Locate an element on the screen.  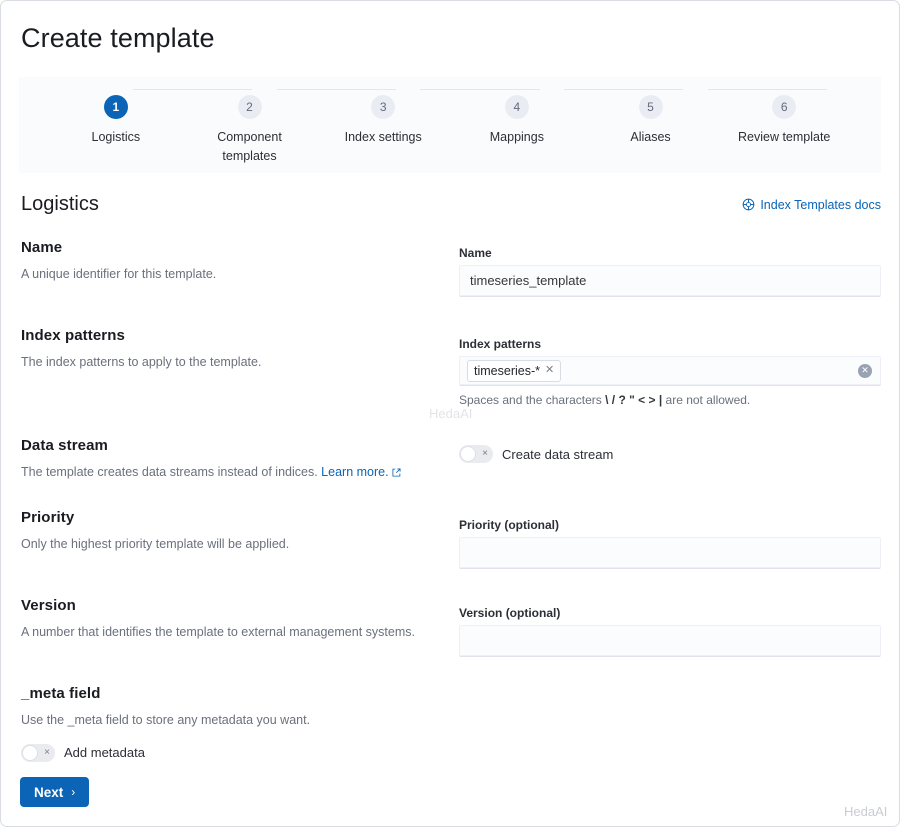
version-field-label: Version (optional) is located at coordinates (510, 613).